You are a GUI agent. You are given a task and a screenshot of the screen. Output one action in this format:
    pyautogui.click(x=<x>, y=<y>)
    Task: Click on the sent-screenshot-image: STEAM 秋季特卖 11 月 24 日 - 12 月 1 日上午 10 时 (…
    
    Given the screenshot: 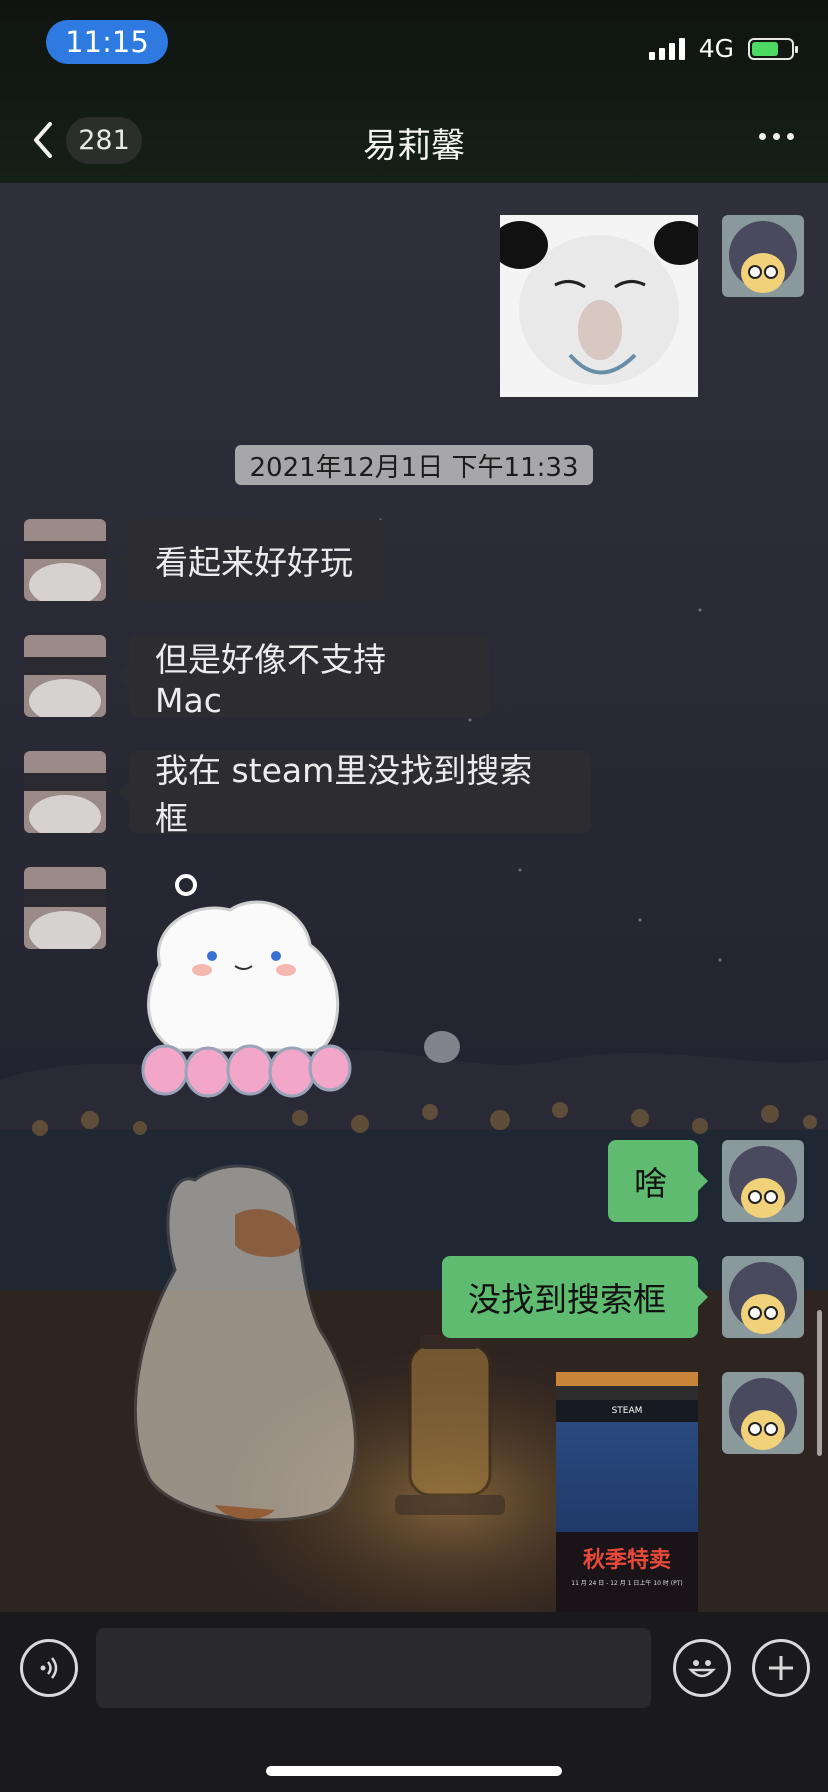 What is the action you would take?
    pyautogui.click(x=627, y=1492)
    